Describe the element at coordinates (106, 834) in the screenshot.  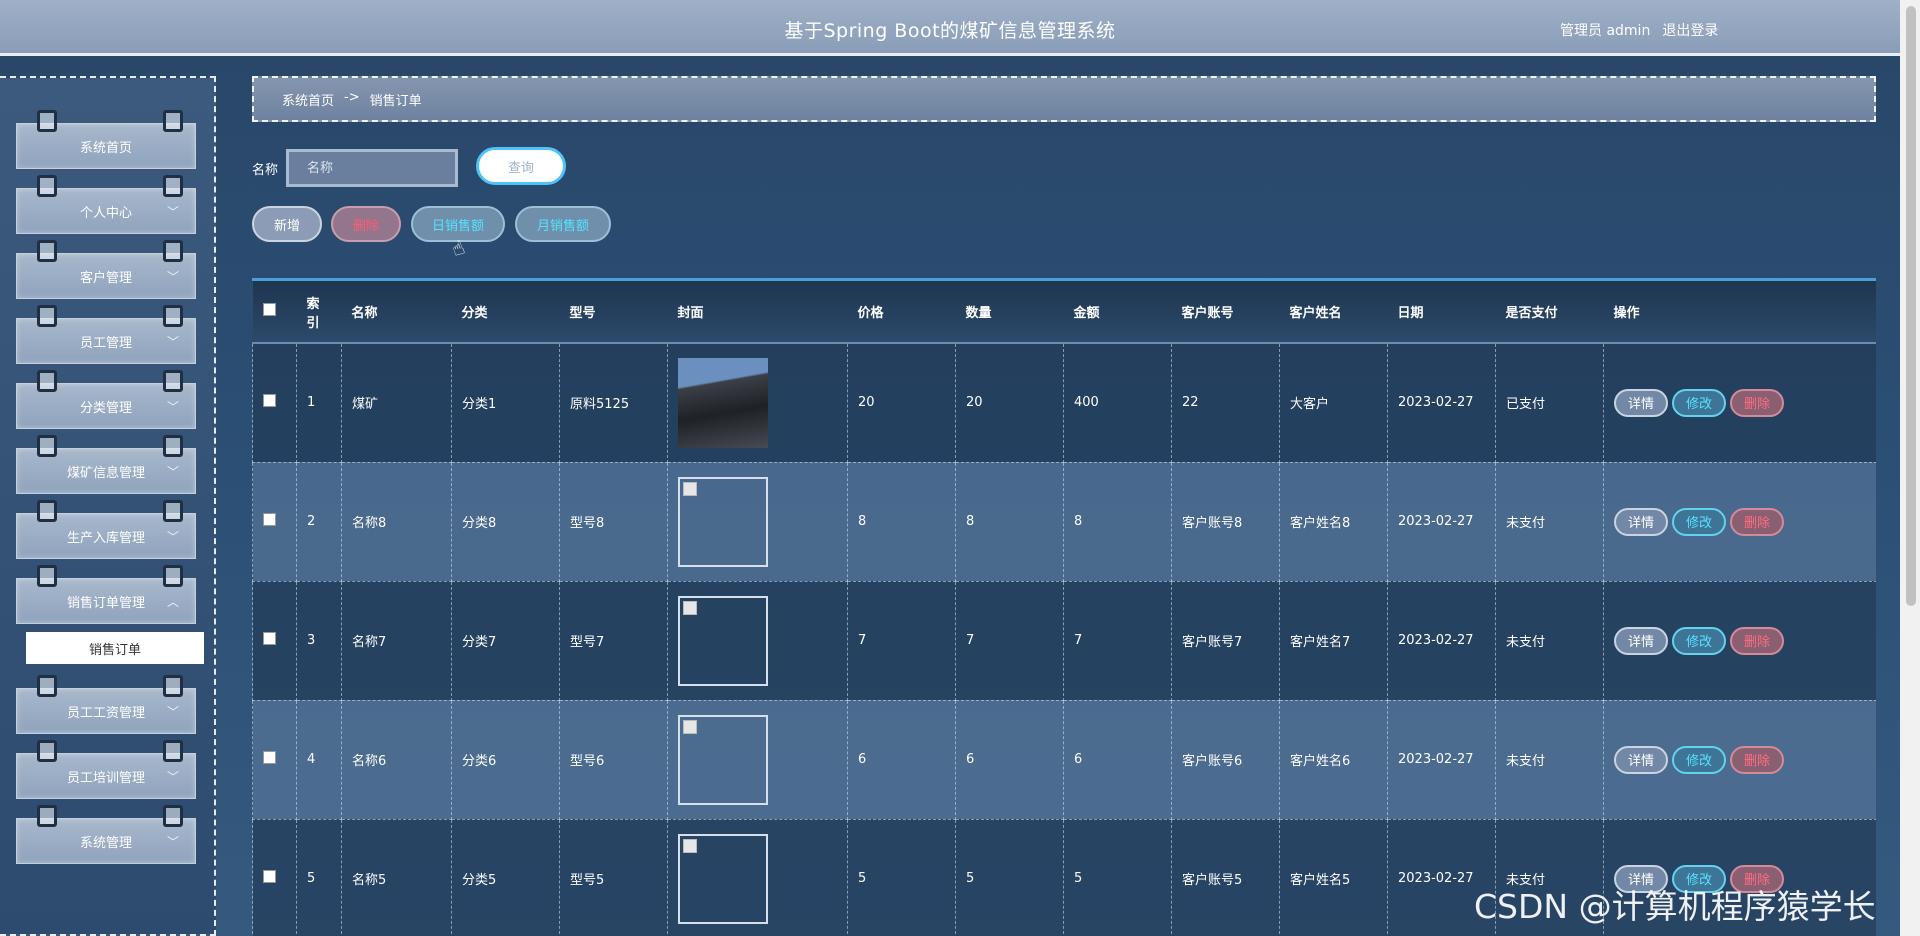
I see `sidebar-item-10: 系统管理 ﹀` at that location.